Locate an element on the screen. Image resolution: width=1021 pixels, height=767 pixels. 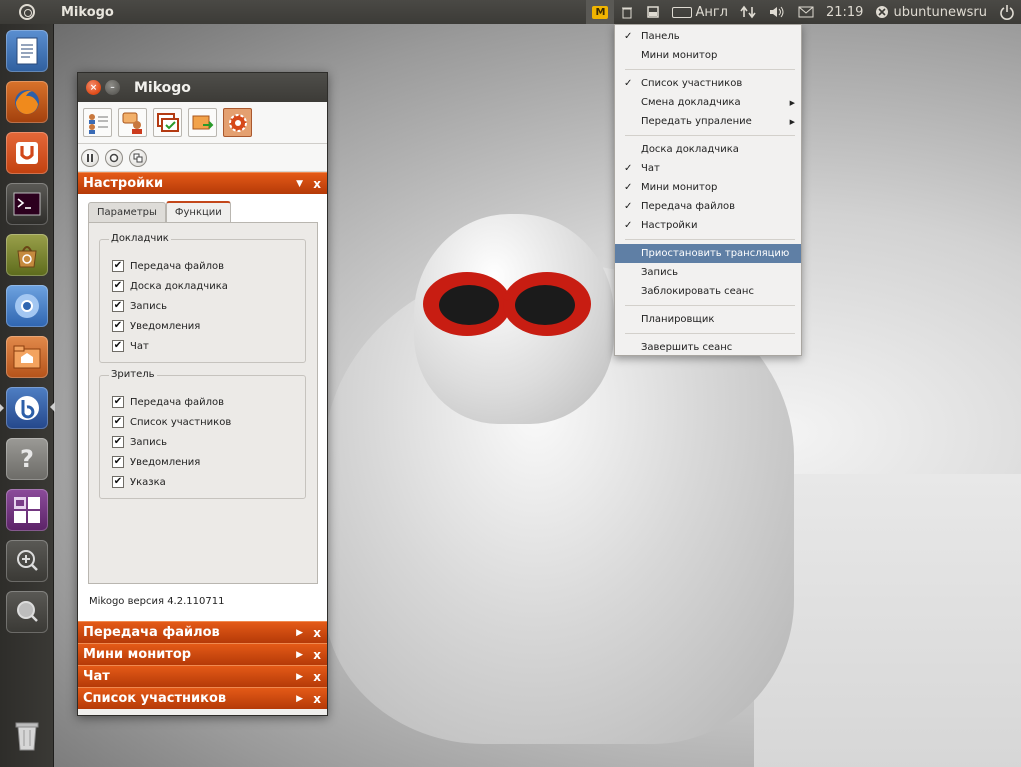
user-indicator: ubuntunewsru is located at coordinates (931, 12).